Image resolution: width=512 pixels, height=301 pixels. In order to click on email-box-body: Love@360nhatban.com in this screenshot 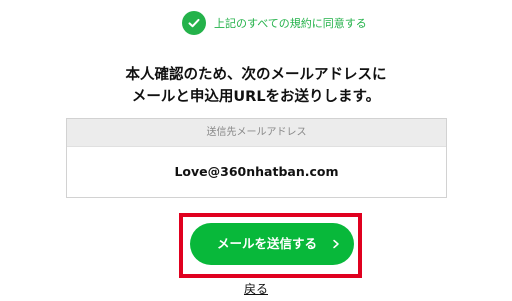, I will do `click(256, 172)`.